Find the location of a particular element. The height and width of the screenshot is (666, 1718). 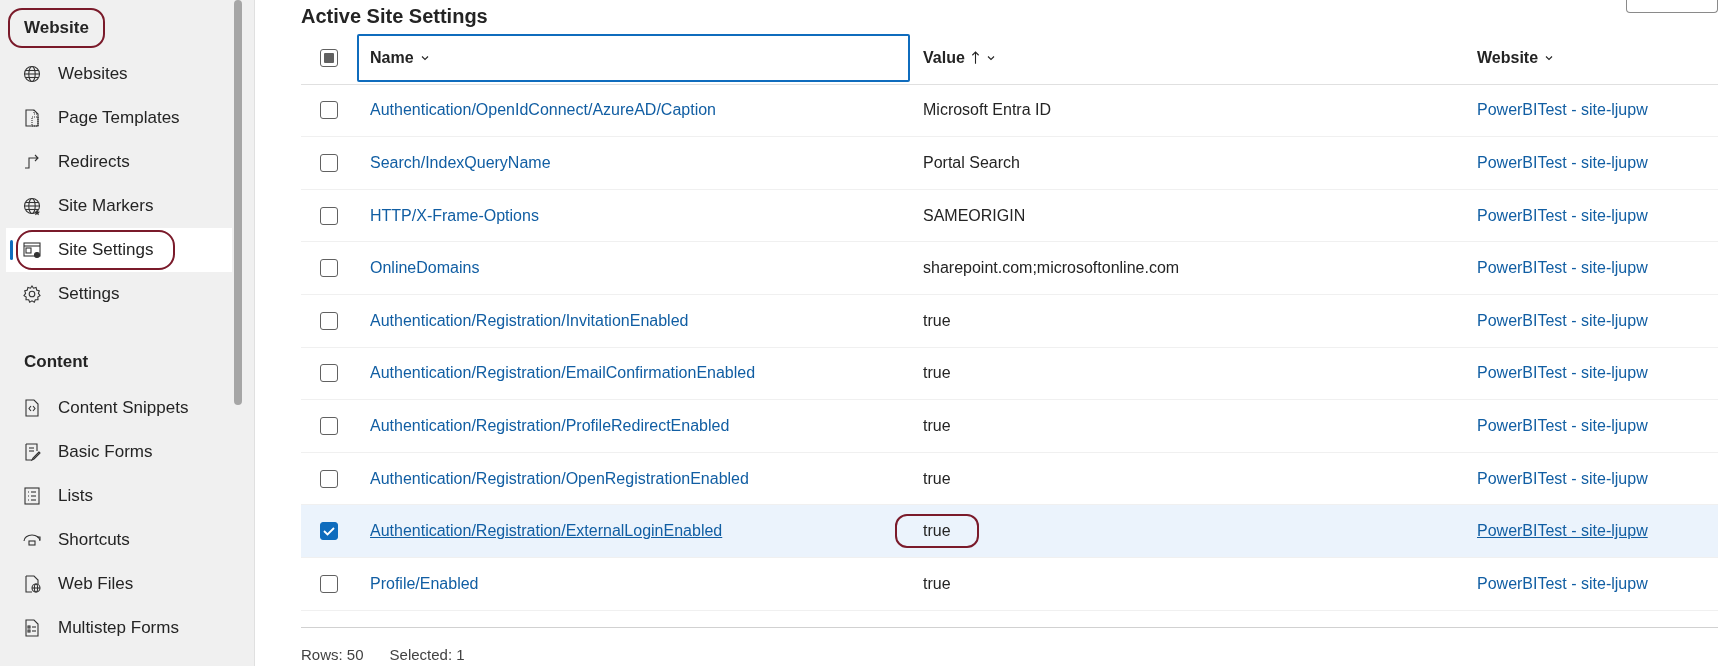

sidebar-item: Settings is located at coordinates (119, 294).